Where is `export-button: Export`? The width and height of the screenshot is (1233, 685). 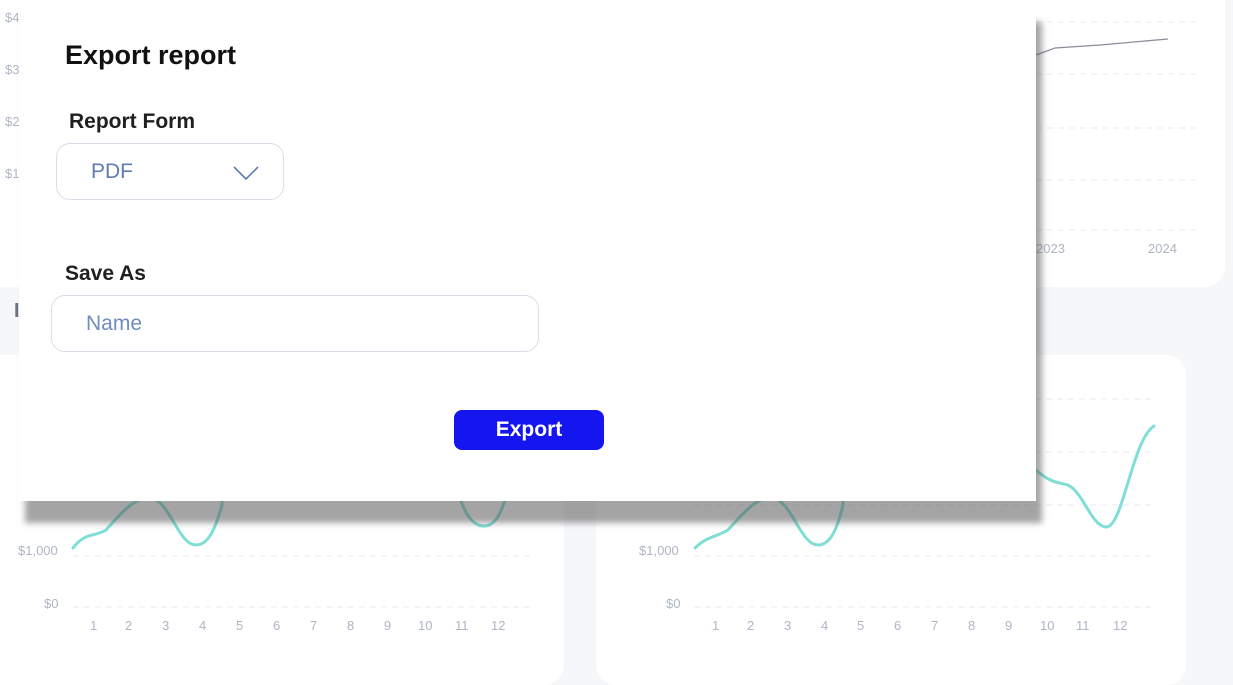
export-button: Export is located at coordinates (529, 430).